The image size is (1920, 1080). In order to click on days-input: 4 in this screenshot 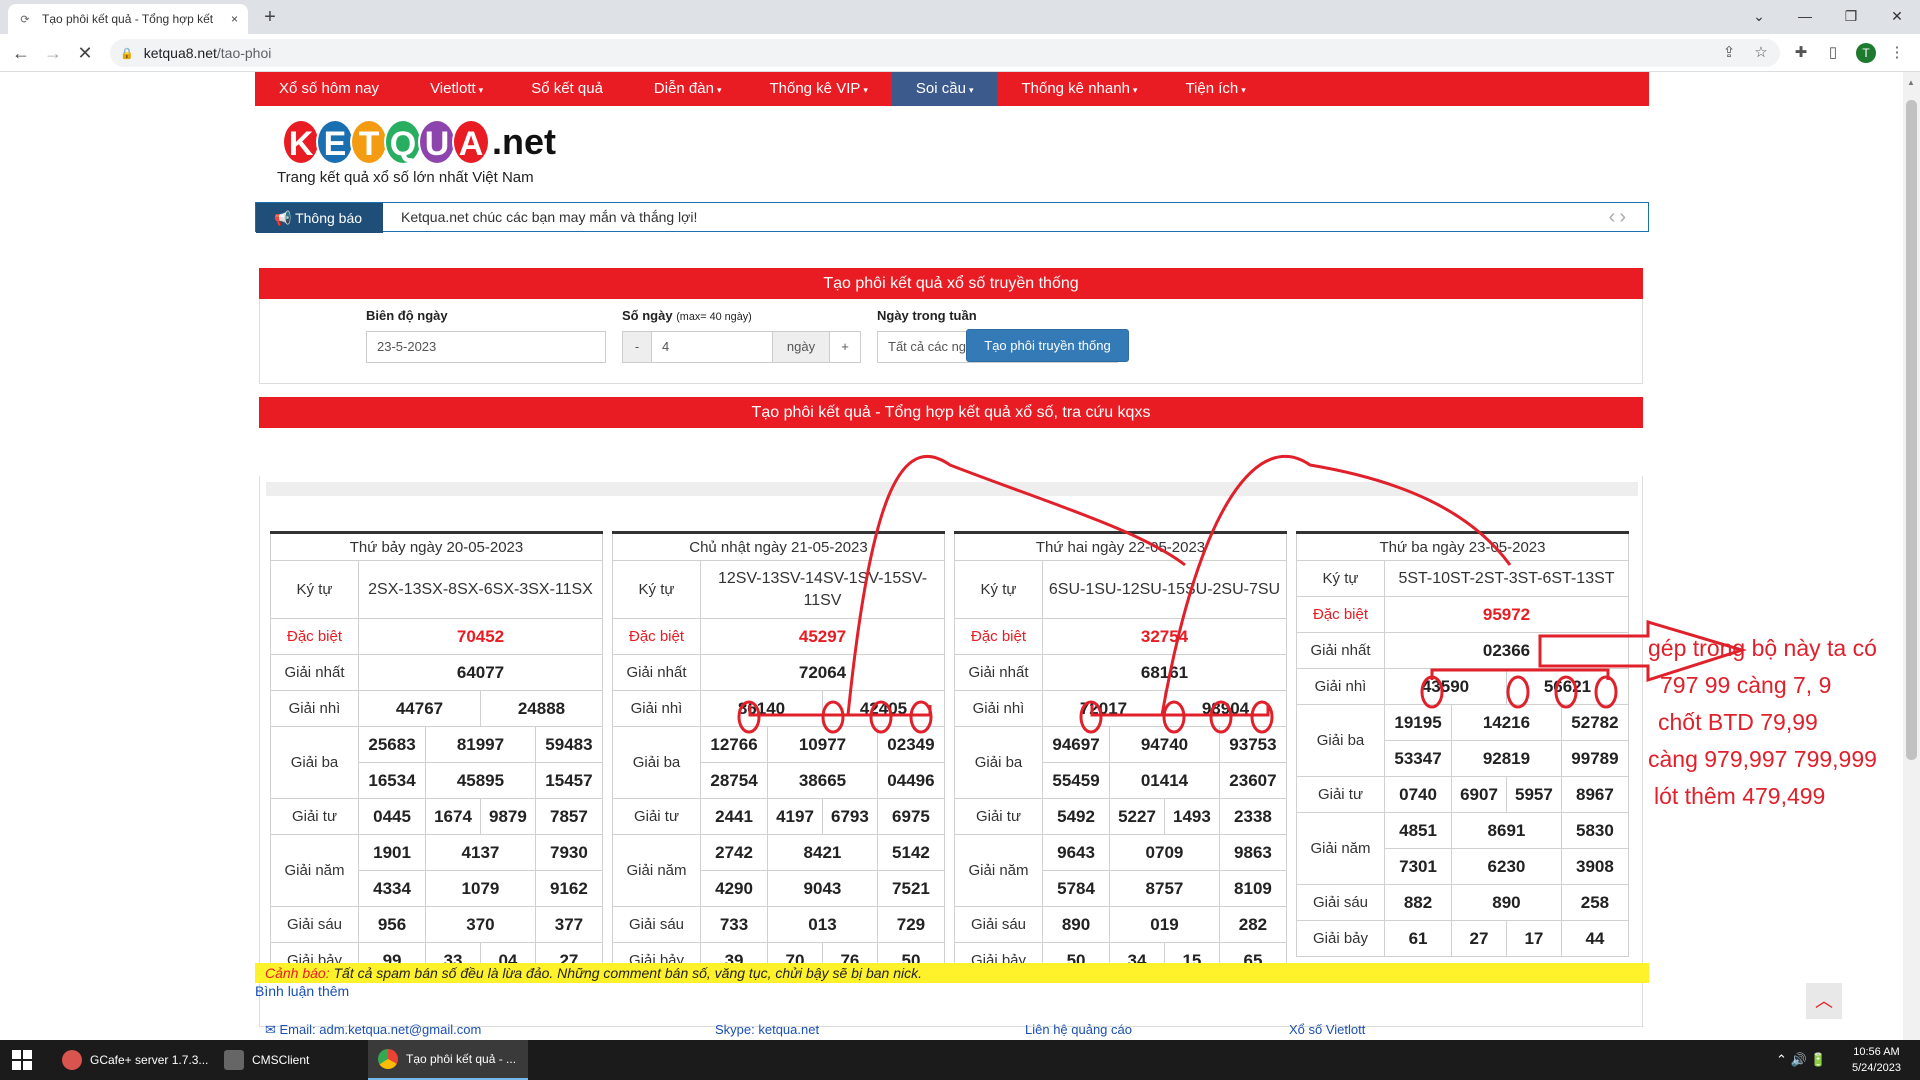, I will do `click(712, 347)`.